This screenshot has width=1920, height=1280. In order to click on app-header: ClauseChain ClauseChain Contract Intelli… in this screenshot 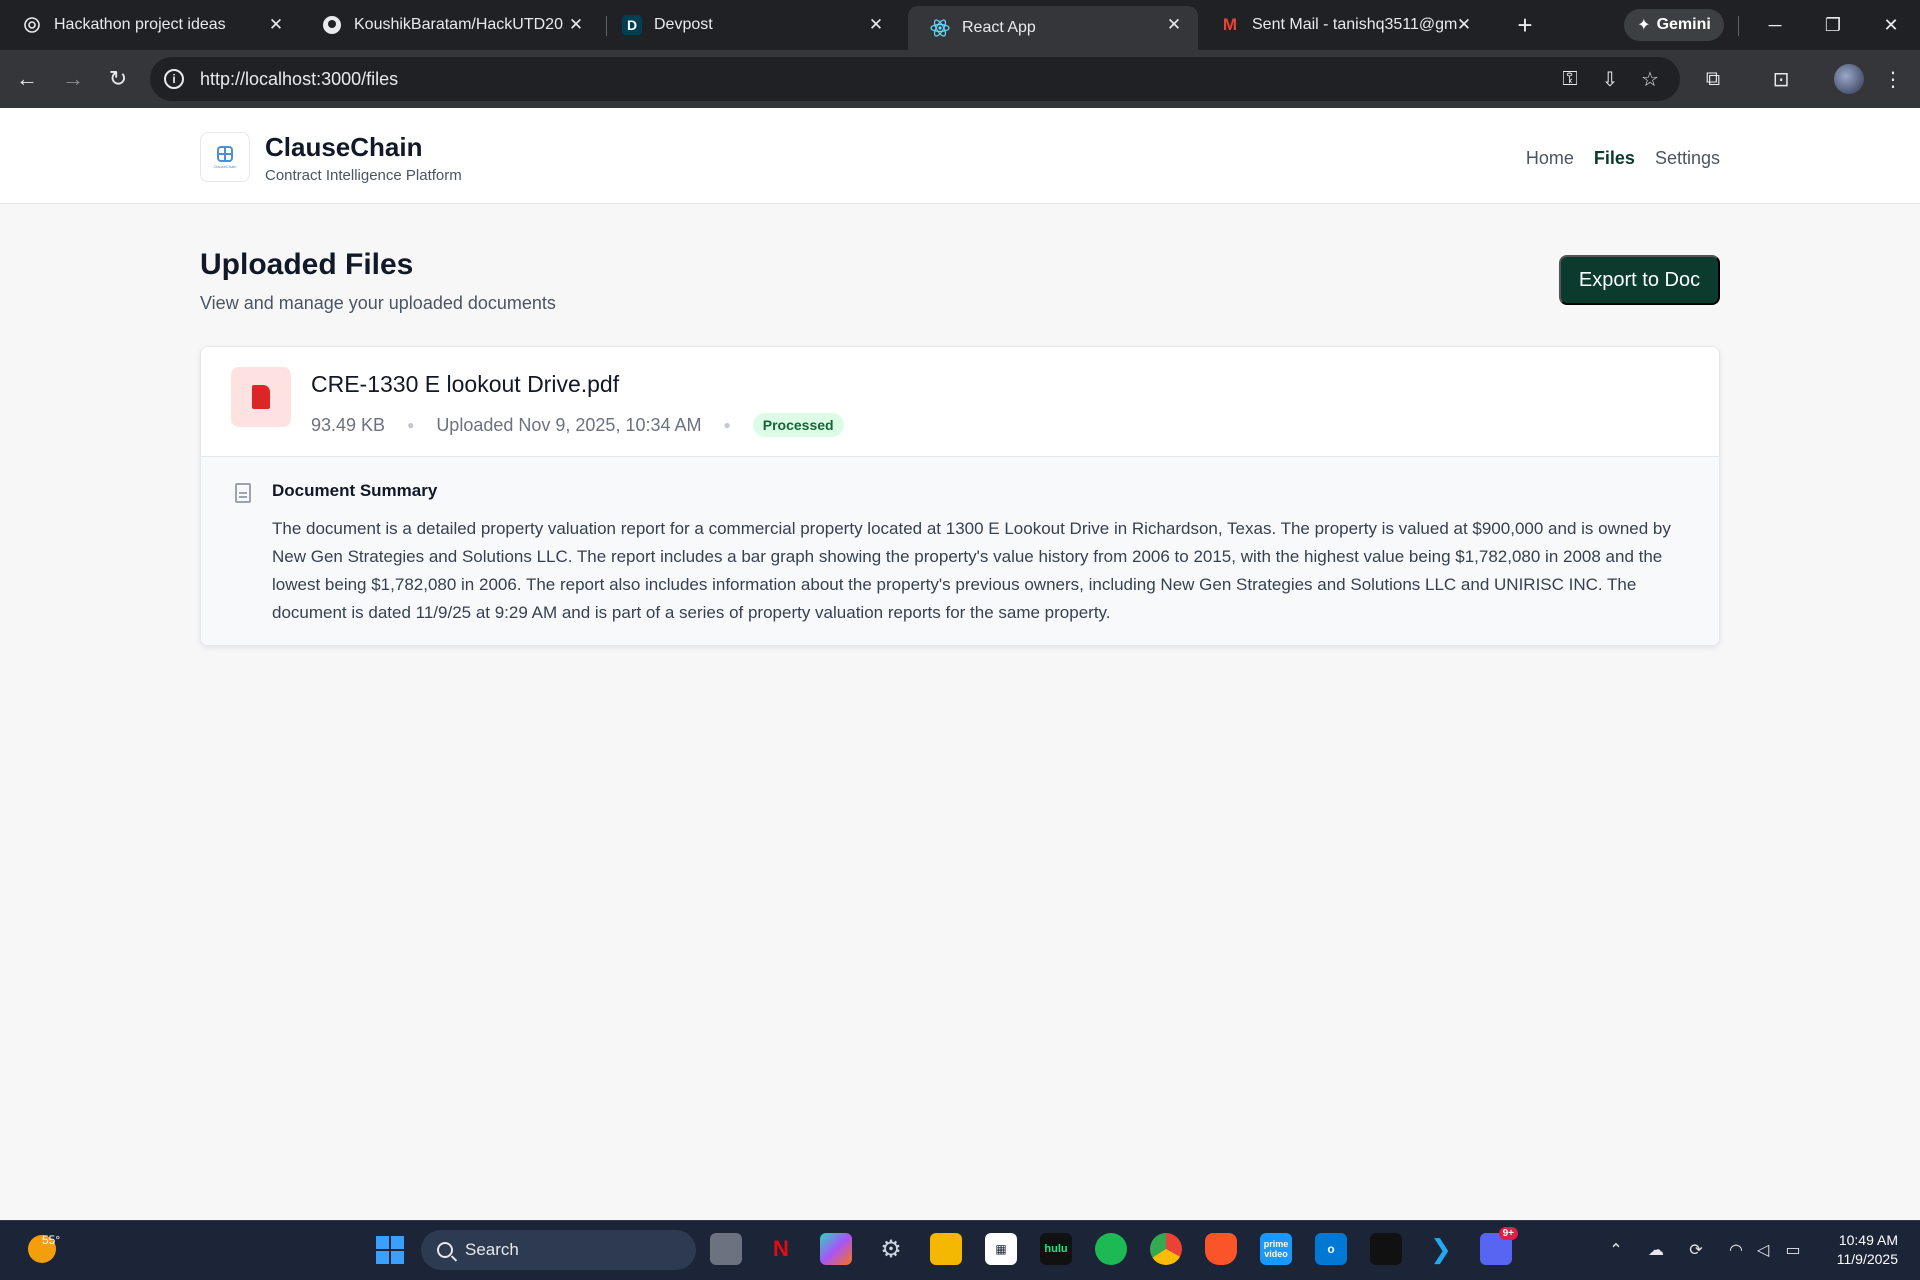, I will do `click(960, 156)`.